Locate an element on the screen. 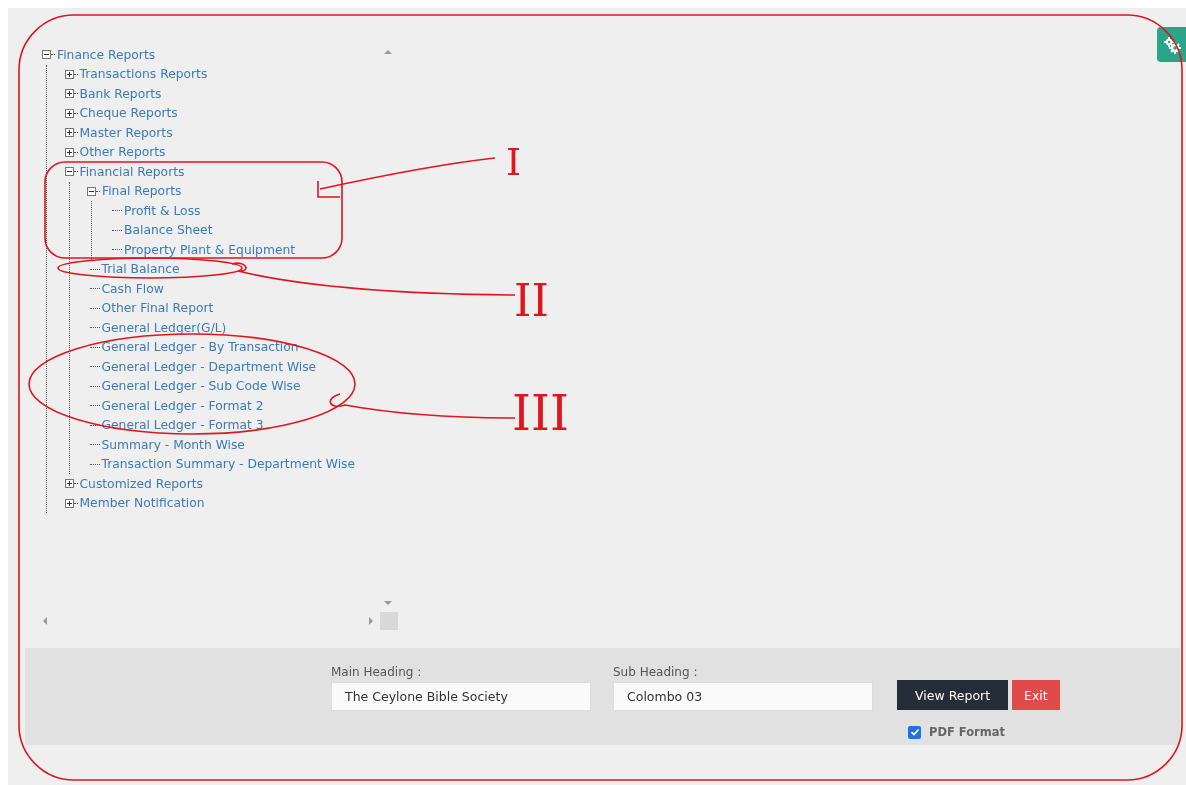 The width and height of the screenshot is (1186, 785). tree-item: General Ledger(G/L) is located at coordinates (164, 327).